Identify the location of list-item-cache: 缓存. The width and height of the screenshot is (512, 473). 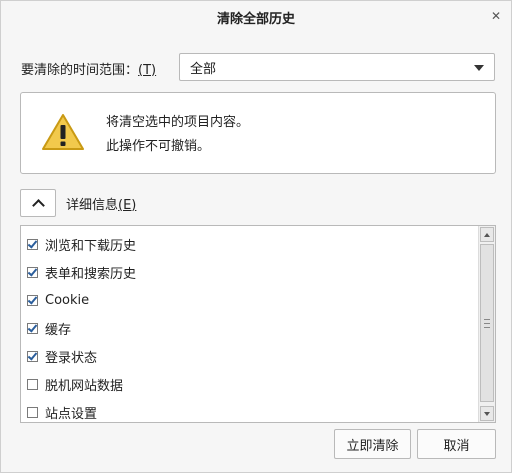
(249, 328).